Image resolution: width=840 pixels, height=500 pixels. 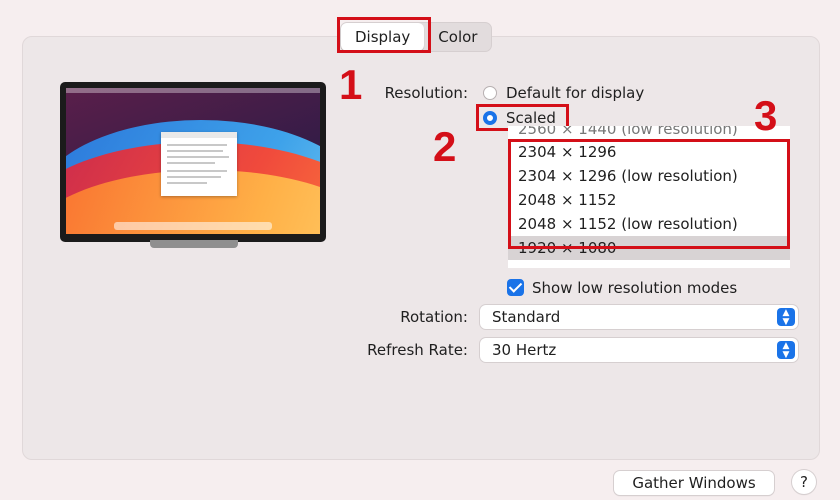 What do you see at coordinates (639, 317) in the screenshot?
I see `rotation-select: Standard ▲ ▼` at bounding box center [639, 317].